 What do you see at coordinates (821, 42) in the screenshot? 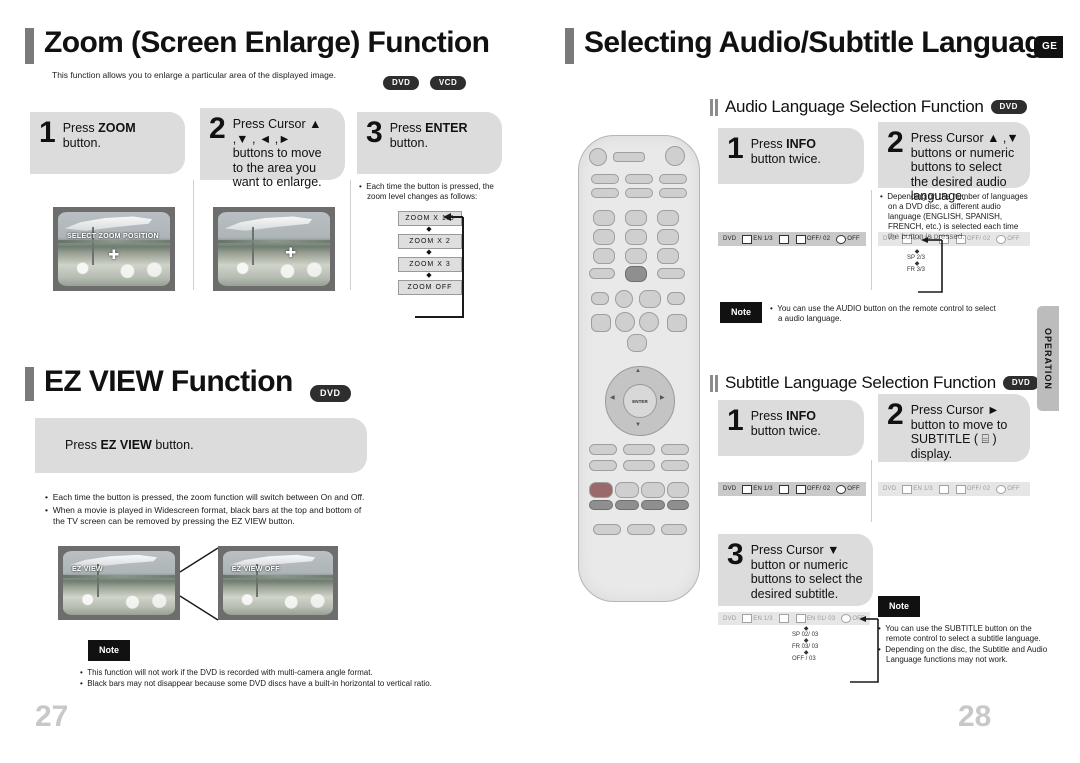
I see `audio-subtitle-title: Selecting Audio/Subtitle Language` at bounding box center [821, 42].